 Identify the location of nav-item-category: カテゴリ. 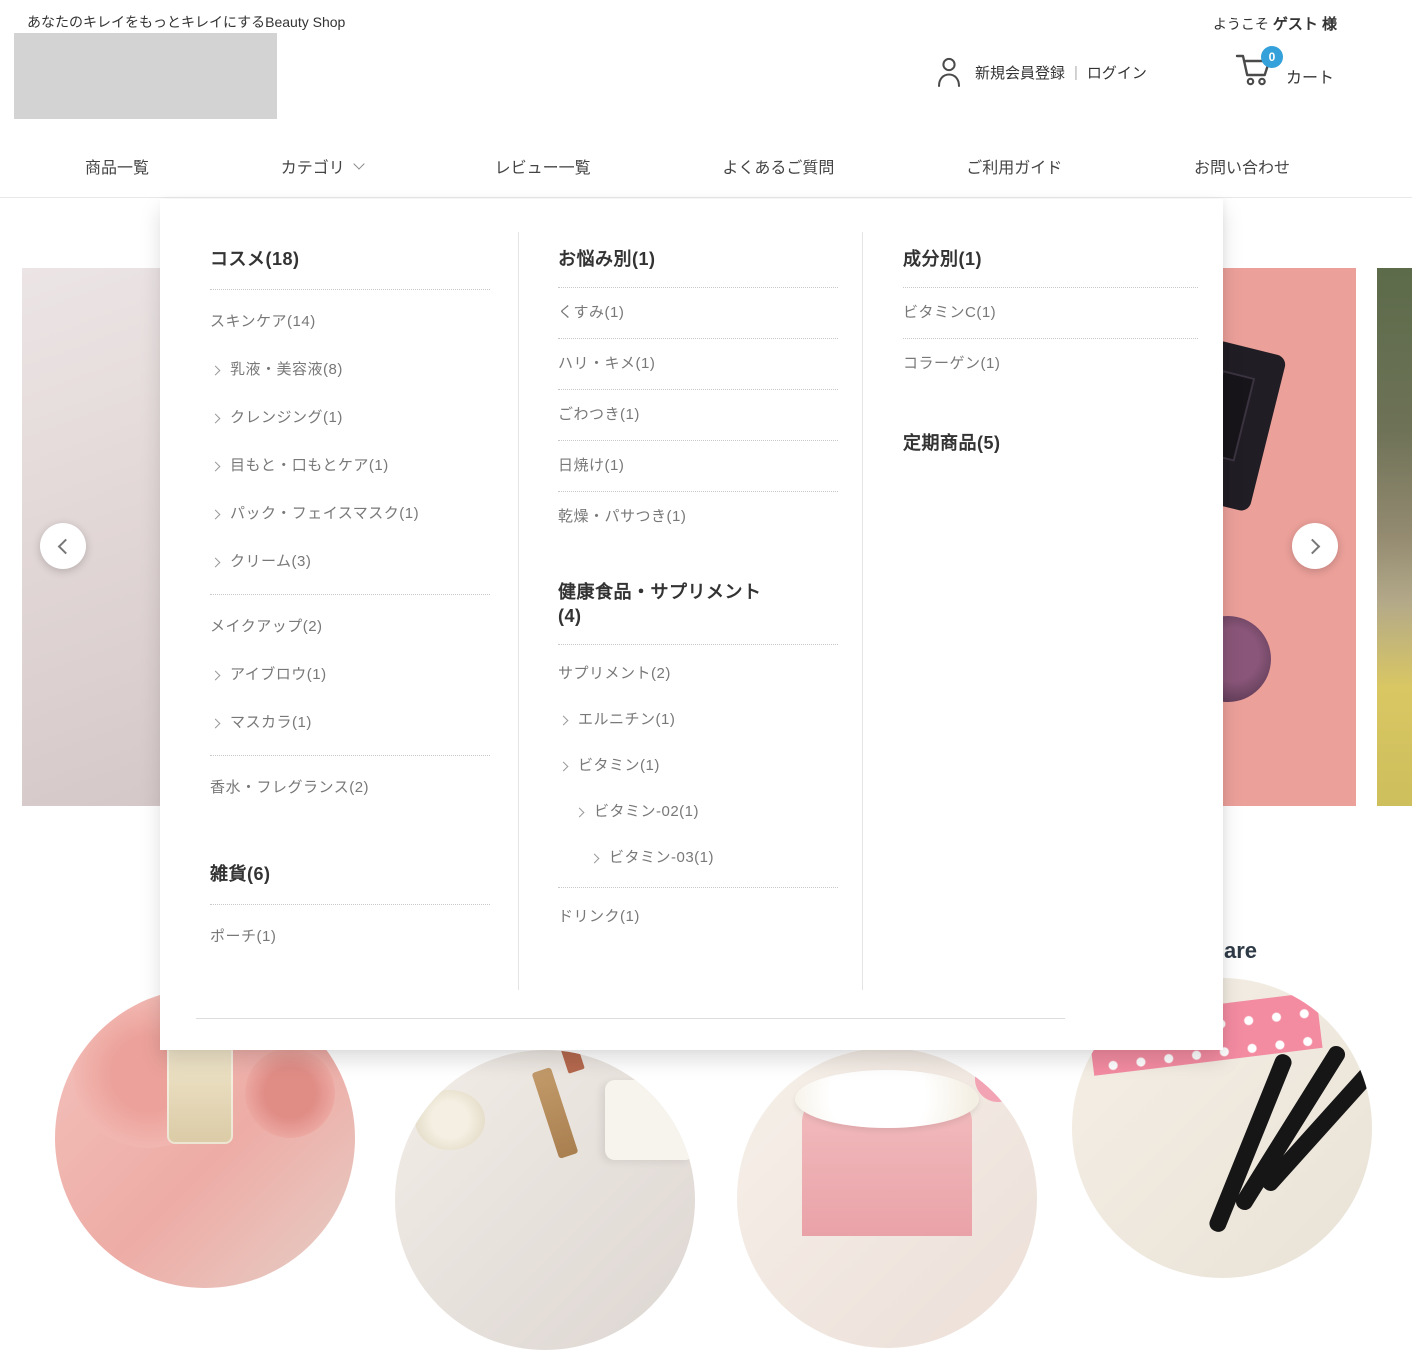
(323, 166).